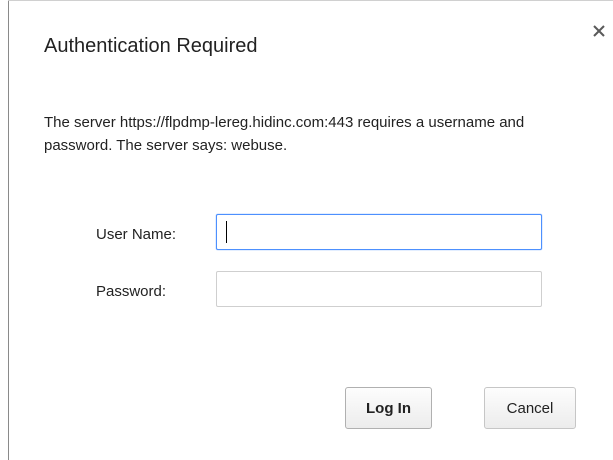 This screenshot has width=613, height=460. I want to click on cancel-button: Cancel, so click(530, 408).